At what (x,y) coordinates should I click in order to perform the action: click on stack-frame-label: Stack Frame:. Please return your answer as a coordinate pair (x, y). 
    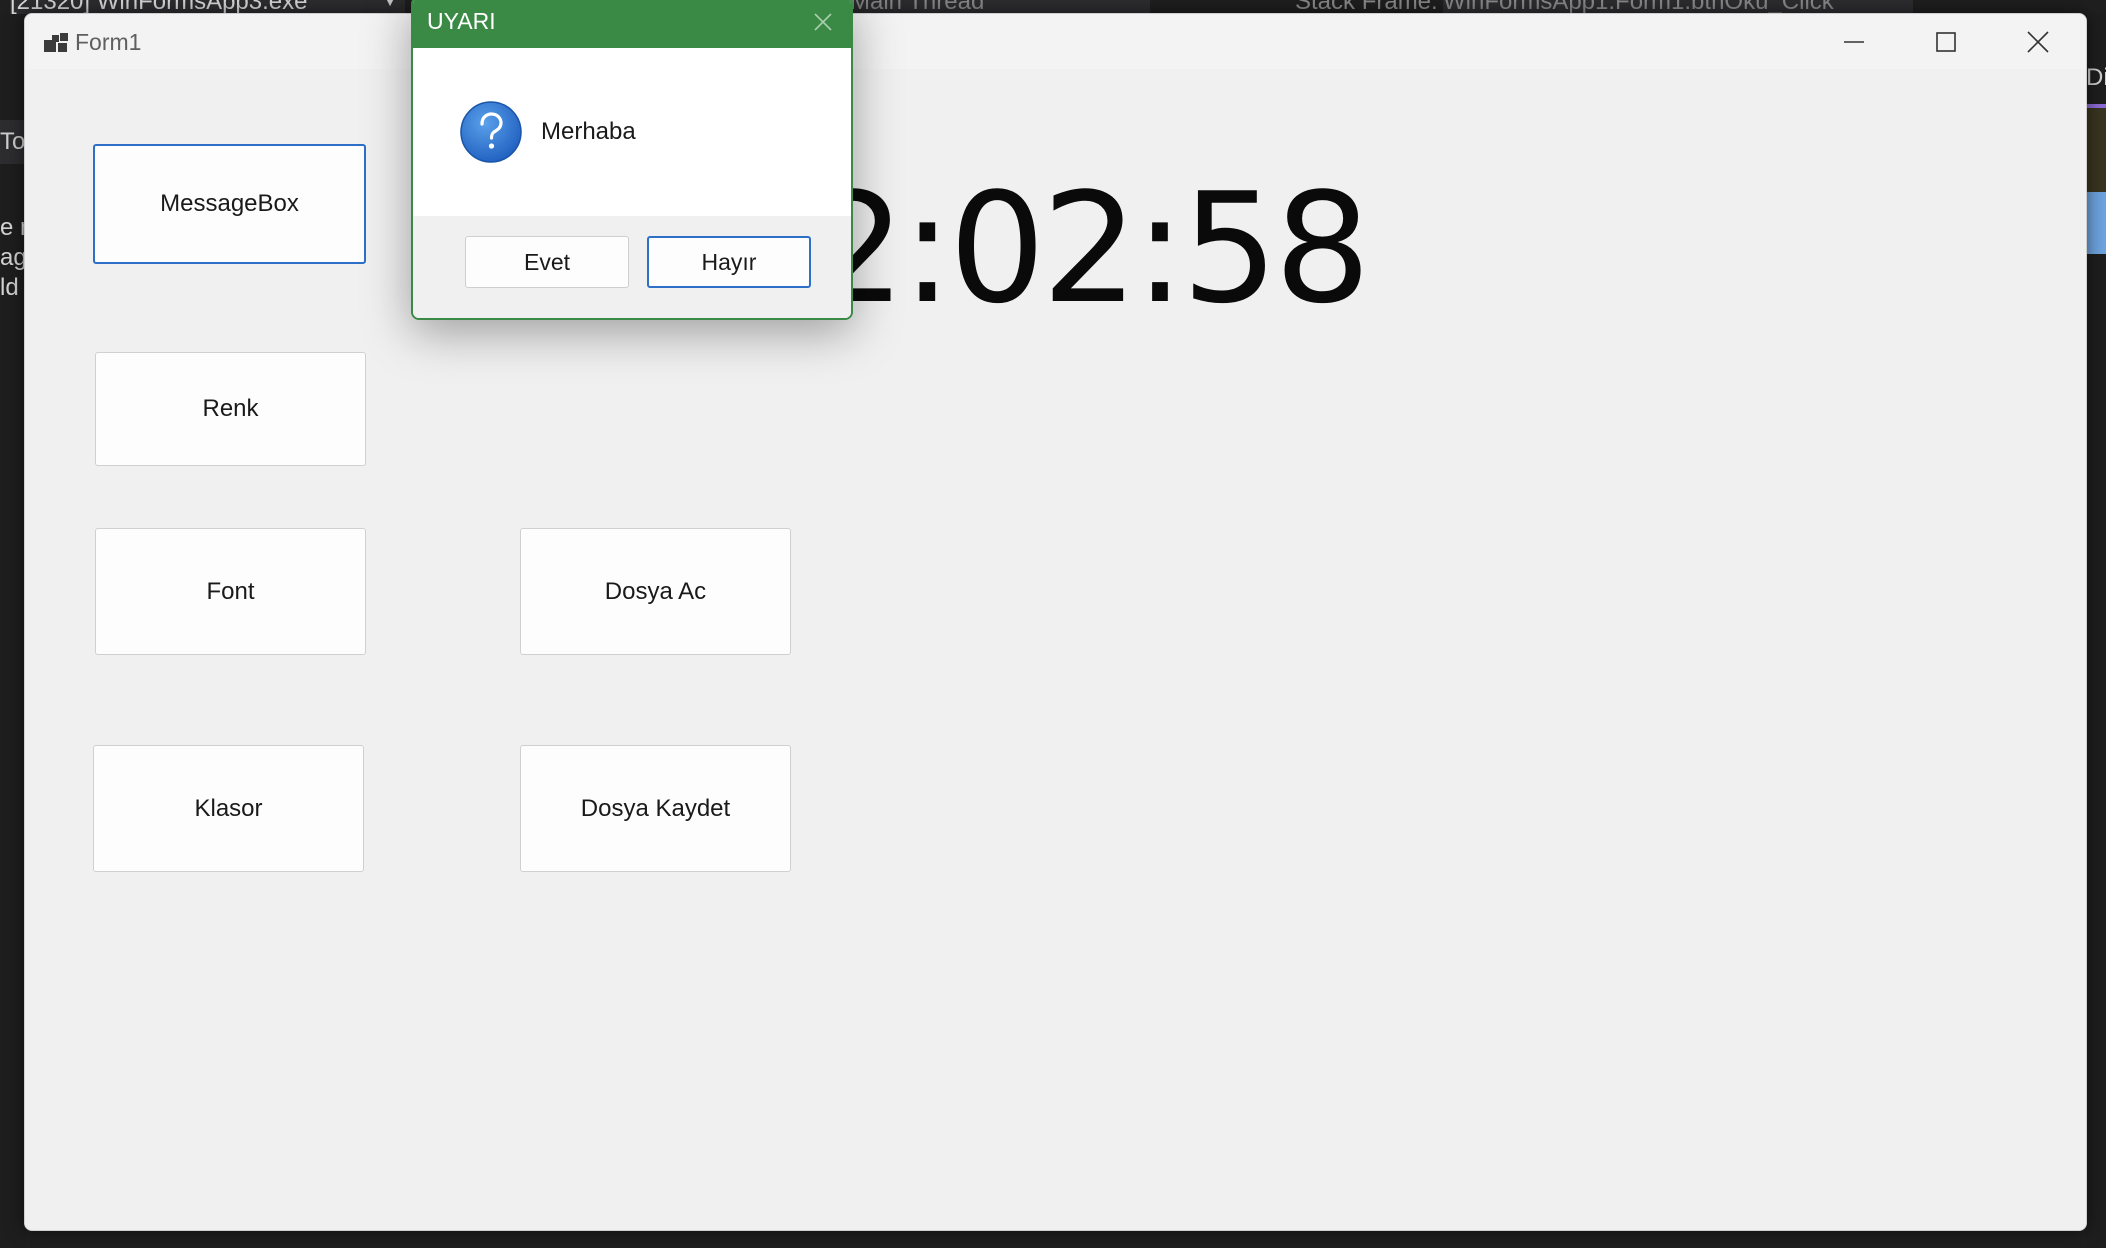
    Looking at the image, I should click on (1366, 7).